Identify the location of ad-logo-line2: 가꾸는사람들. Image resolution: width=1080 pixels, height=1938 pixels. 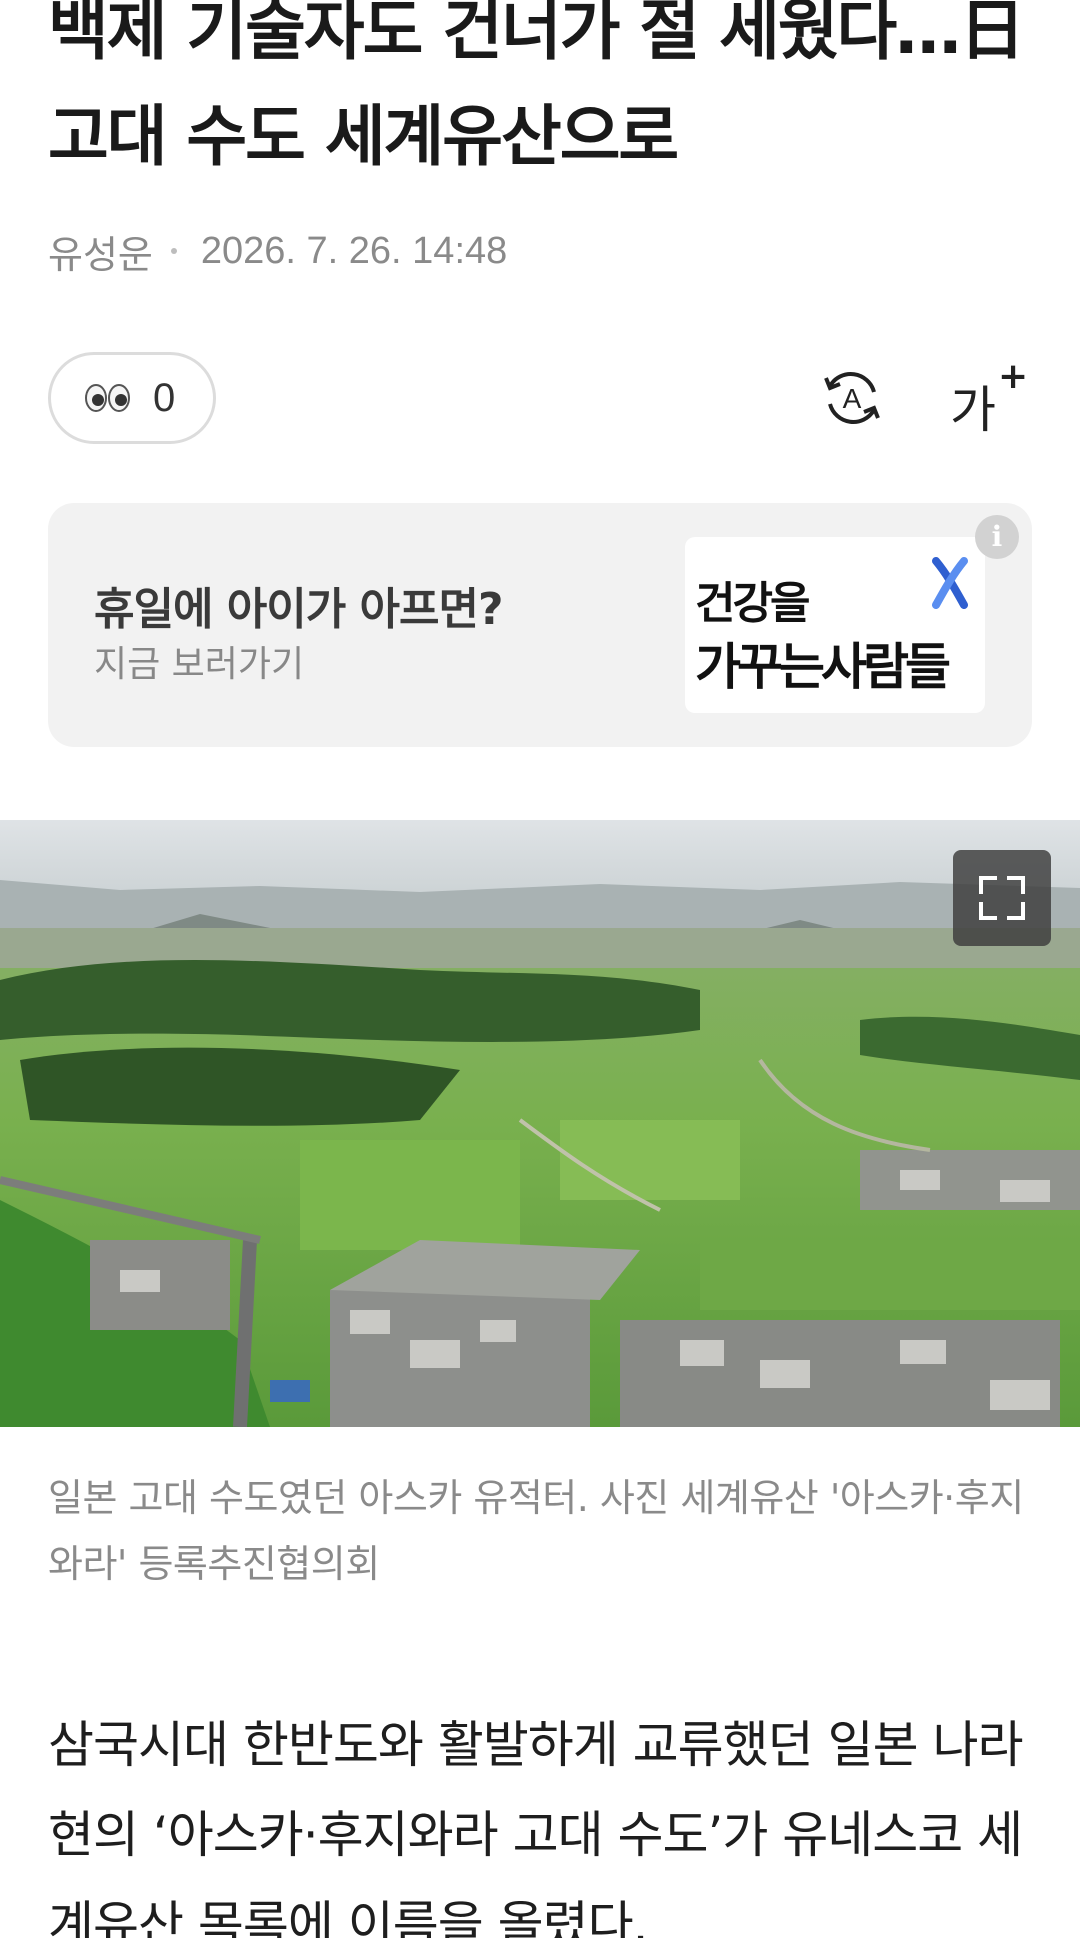
(823, 667).